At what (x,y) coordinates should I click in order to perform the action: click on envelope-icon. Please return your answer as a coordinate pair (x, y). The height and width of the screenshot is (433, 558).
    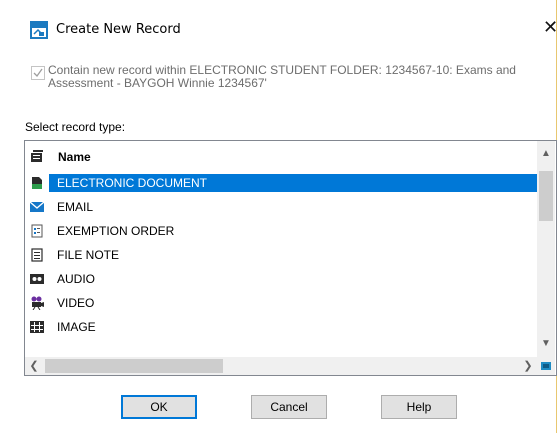
    Looking at the image, I should click on (37, 207).